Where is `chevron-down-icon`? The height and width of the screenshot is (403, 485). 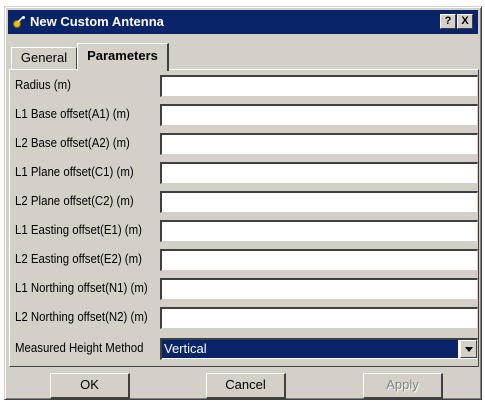
chevron-down-icon is located at coordinates (469, 349).